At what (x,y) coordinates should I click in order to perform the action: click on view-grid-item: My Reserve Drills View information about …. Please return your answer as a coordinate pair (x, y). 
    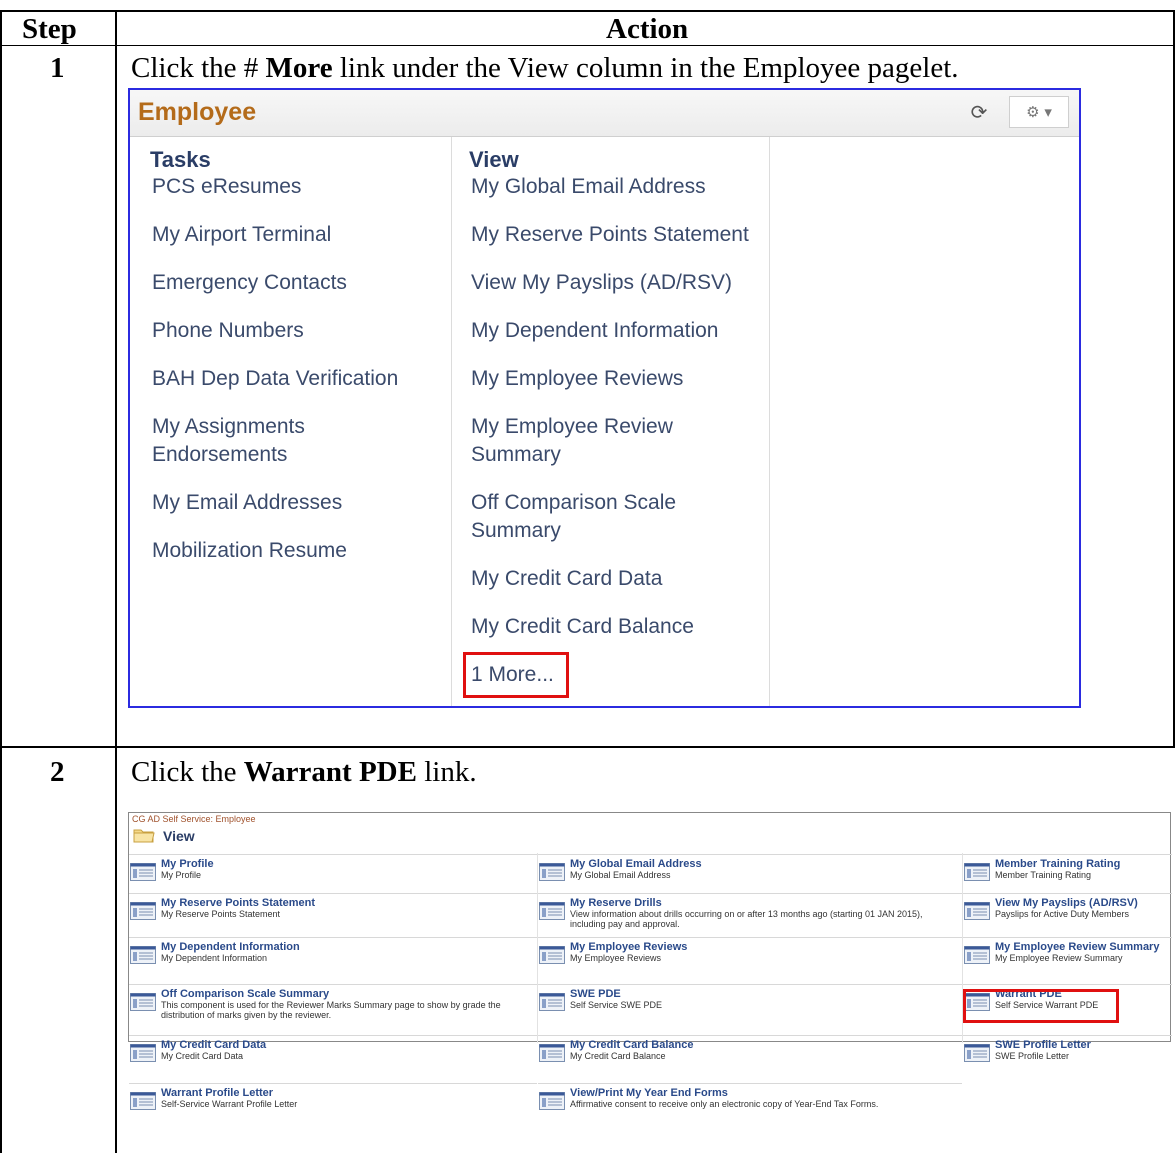
    Looking at the image, I should click on (750, 913).